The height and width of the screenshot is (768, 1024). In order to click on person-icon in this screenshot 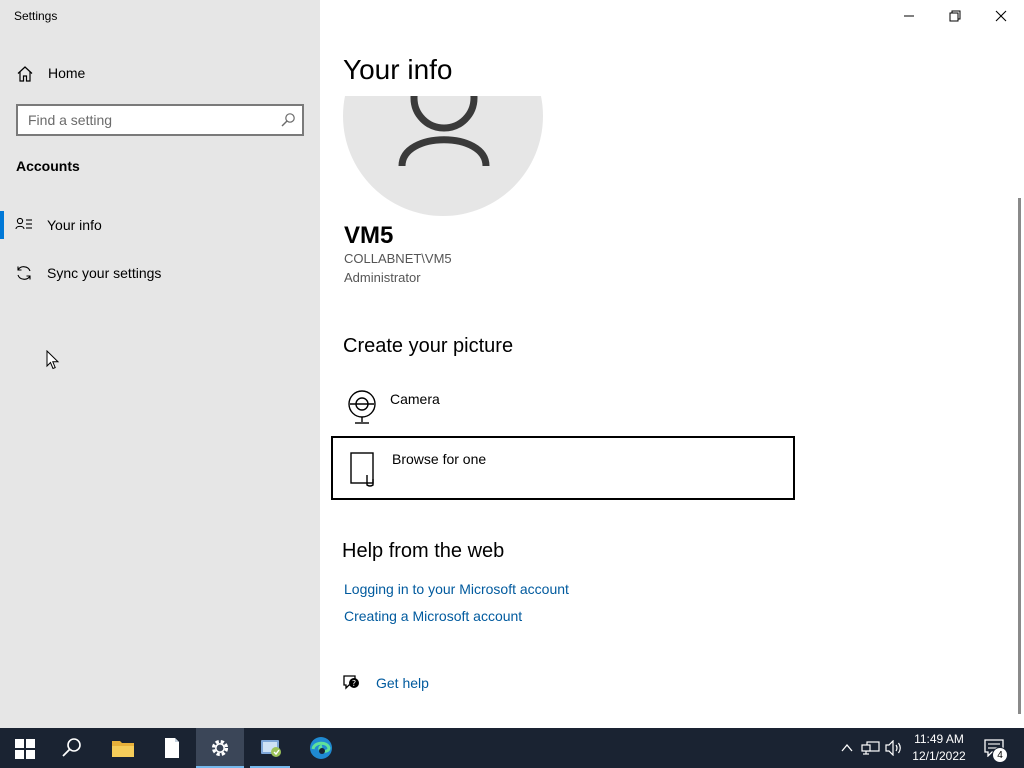, I will do `click(444, 131)`.